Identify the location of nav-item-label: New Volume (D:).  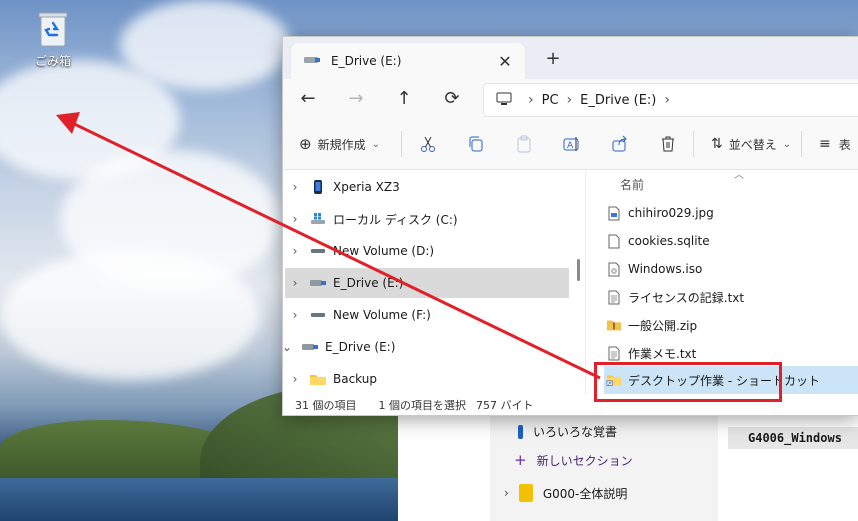
(384, 251).